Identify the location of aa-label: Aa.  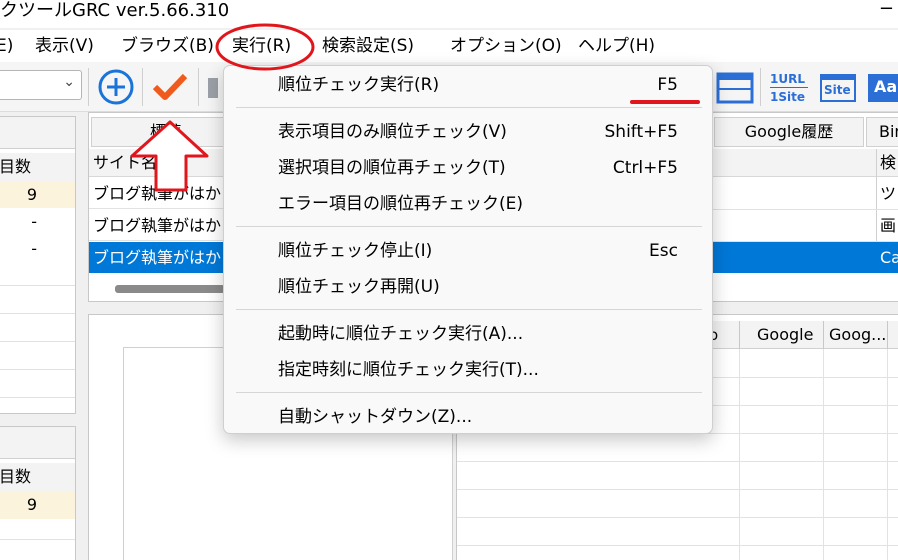
(886, 86).